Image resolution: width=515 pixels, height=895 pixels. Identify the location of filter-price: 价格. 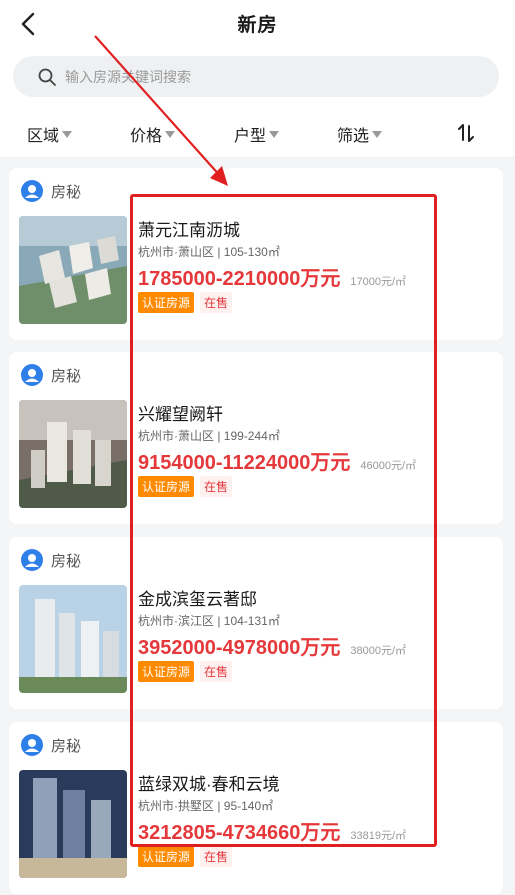
(153, 134).